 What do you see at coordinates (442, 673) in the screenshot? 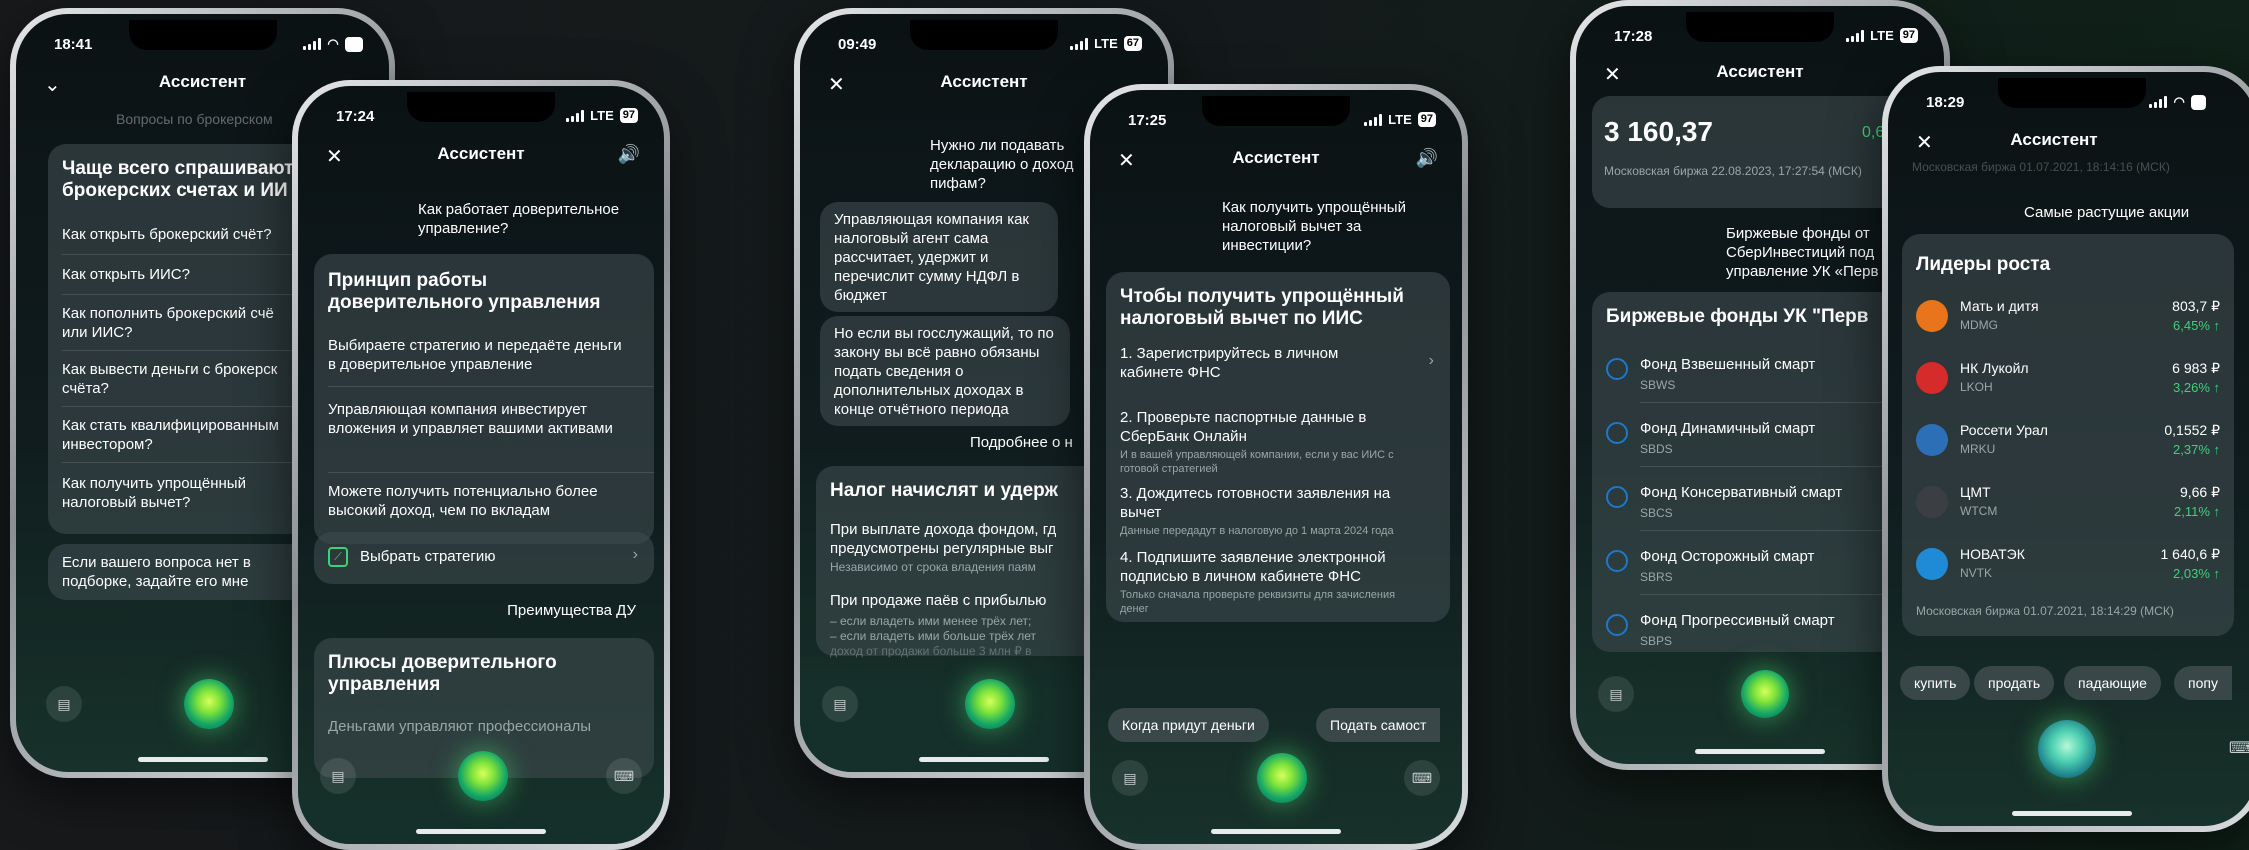
I see `card-title-2: Плюсы доверительного управления` at bounding box center [442, 673].